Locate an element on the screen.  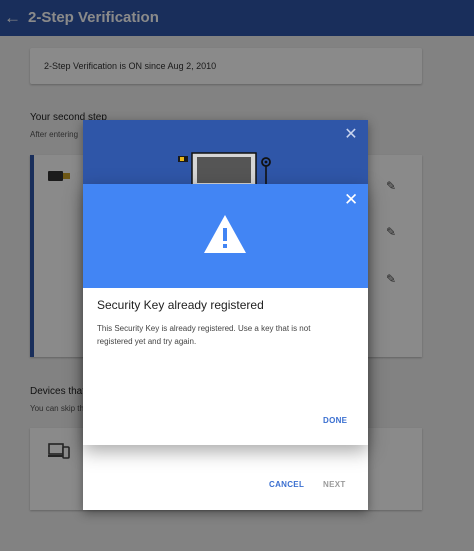
error-dialog-header: ✕ is located at coordinates (225, 236).